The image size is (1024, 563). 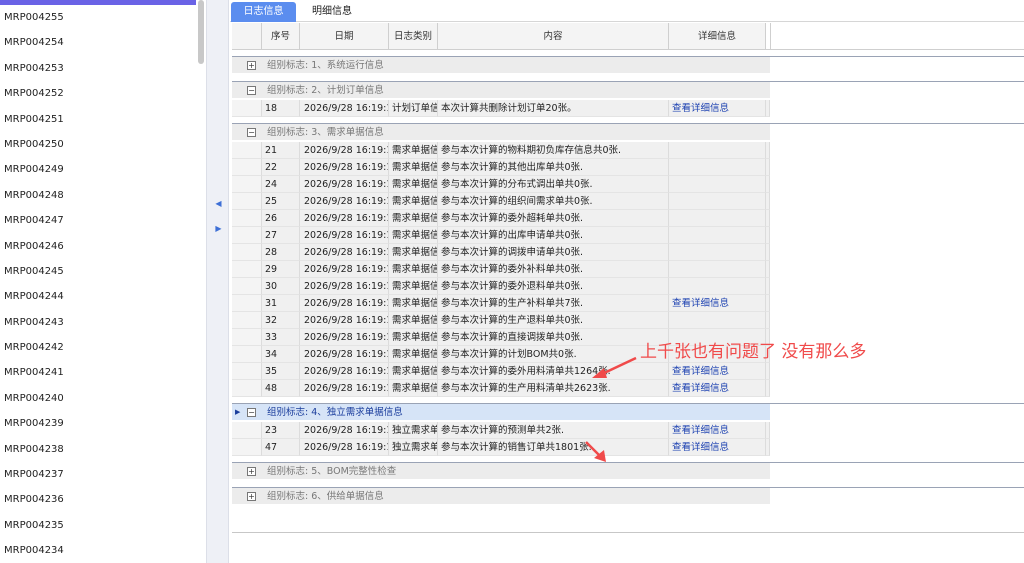 I want to click on list-item: MRP004242, so click(x=98, y=347).